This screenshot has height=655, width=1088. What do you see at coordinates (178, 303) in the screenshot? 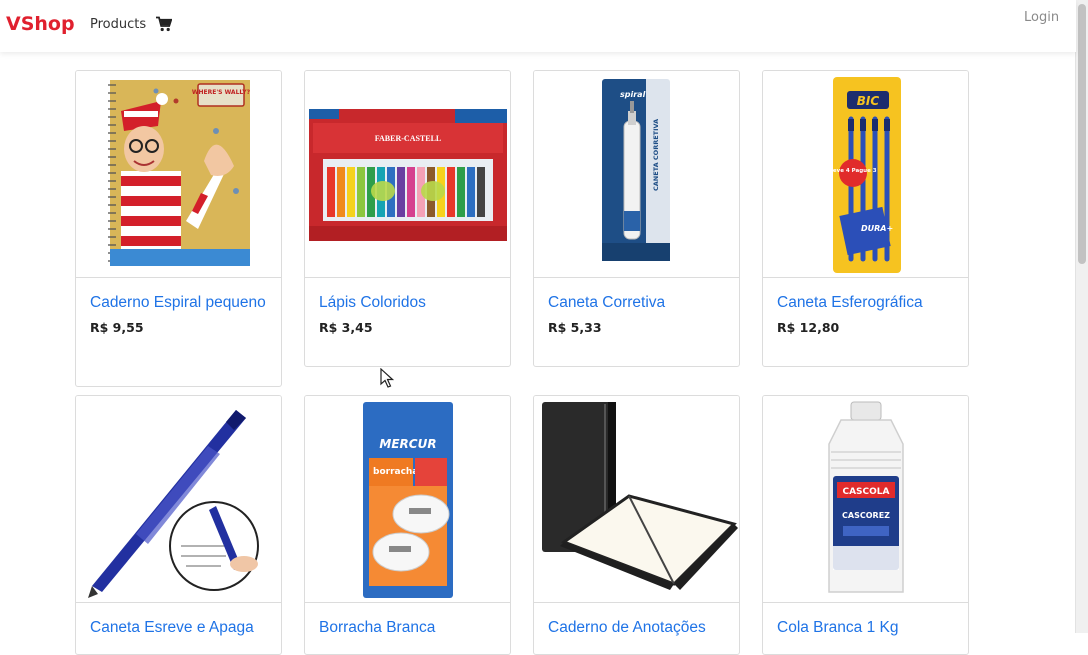
I see `product-title-link: Caderno Espiral pequeno` at bounding box center [178, 303].